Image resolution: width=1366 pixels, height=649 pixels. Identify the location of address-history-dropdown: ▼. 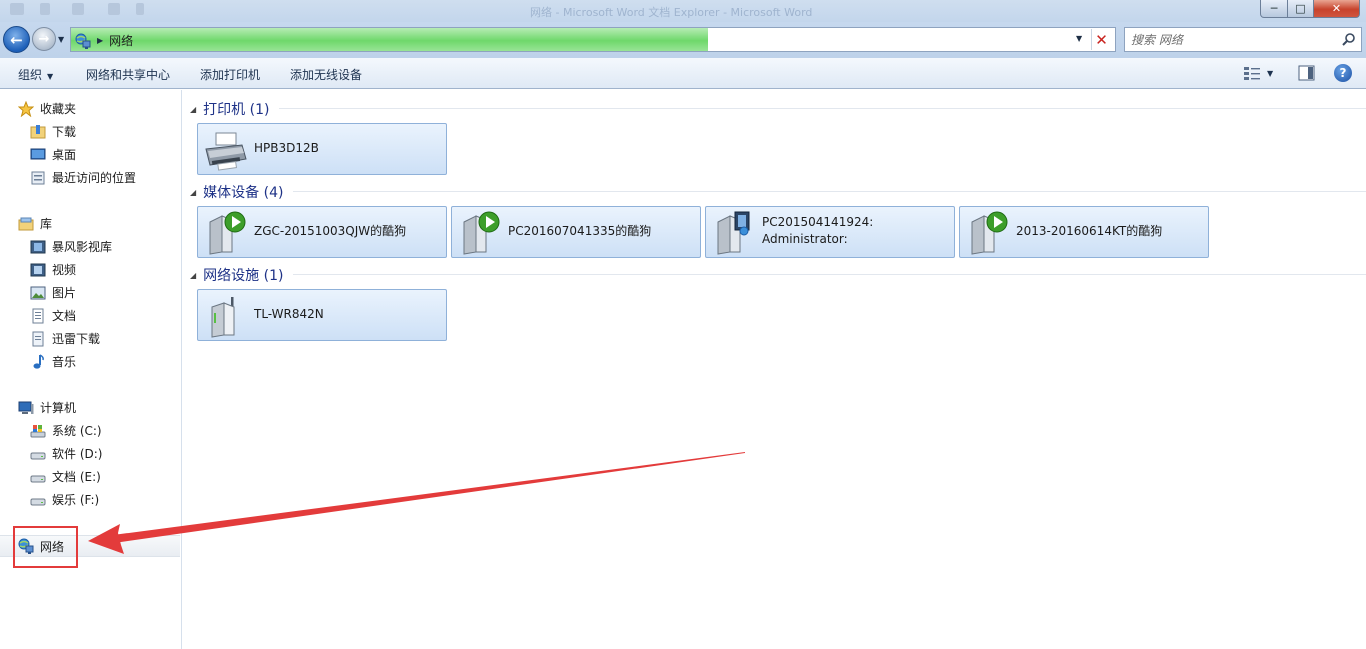
(1079, 38).